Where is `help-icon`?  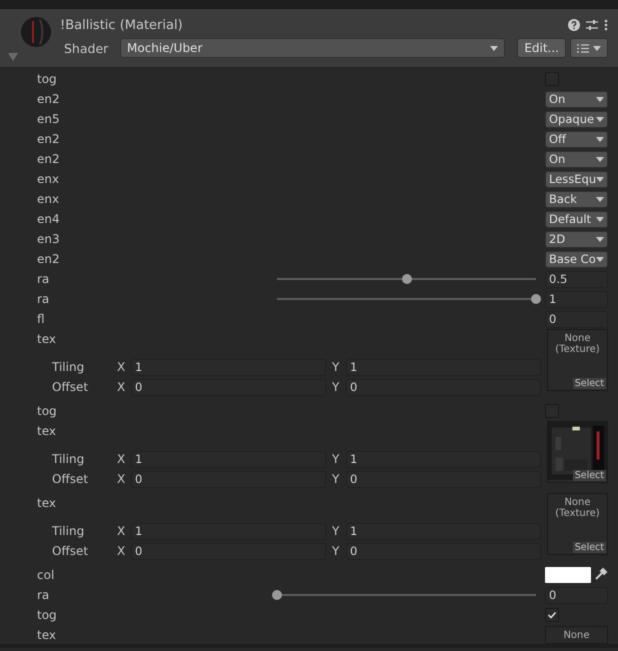 help-icon is located at coordinates (574, 25).